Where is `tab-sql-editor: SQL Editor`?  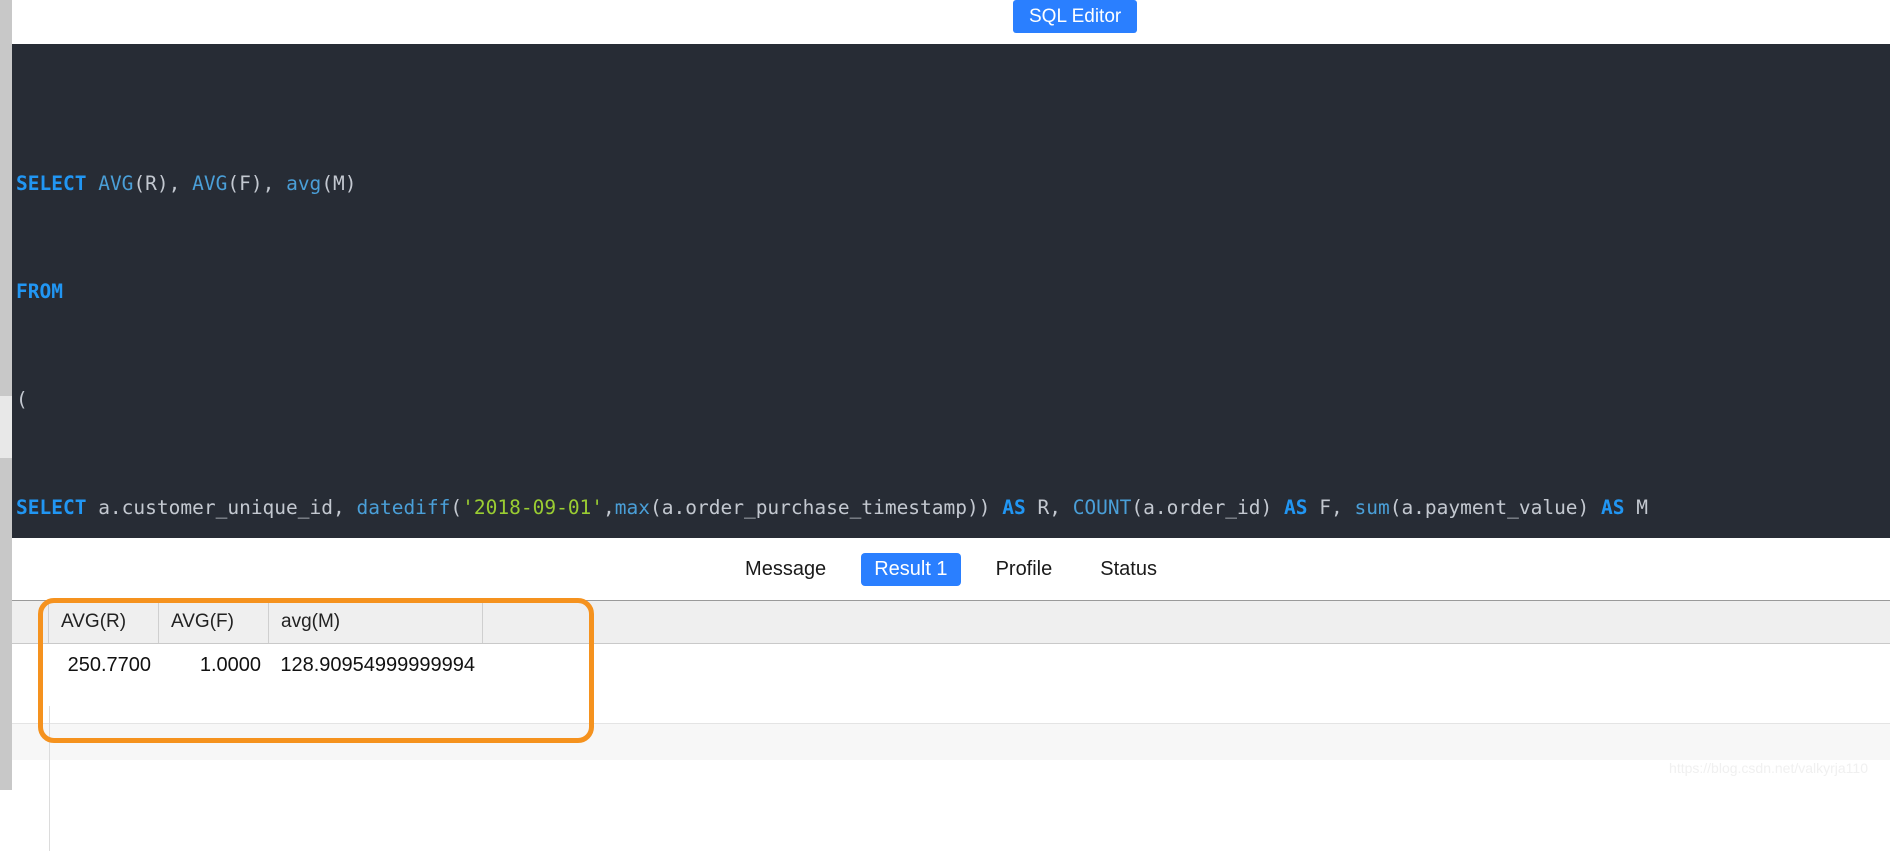
tab-sql-editor: SQL Editor is located at coordinates (1075, 16).